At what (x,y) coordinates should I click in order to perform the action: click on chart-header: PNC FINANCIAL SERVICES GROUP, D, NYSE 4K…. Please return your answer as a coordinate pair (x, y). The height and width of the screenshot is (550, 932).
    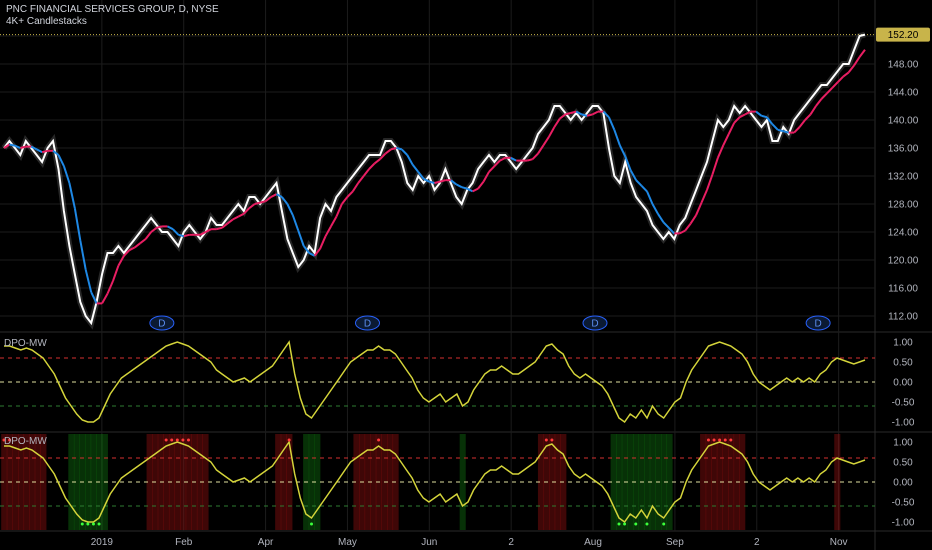
    Looking at the image, I should click on (112, 16).